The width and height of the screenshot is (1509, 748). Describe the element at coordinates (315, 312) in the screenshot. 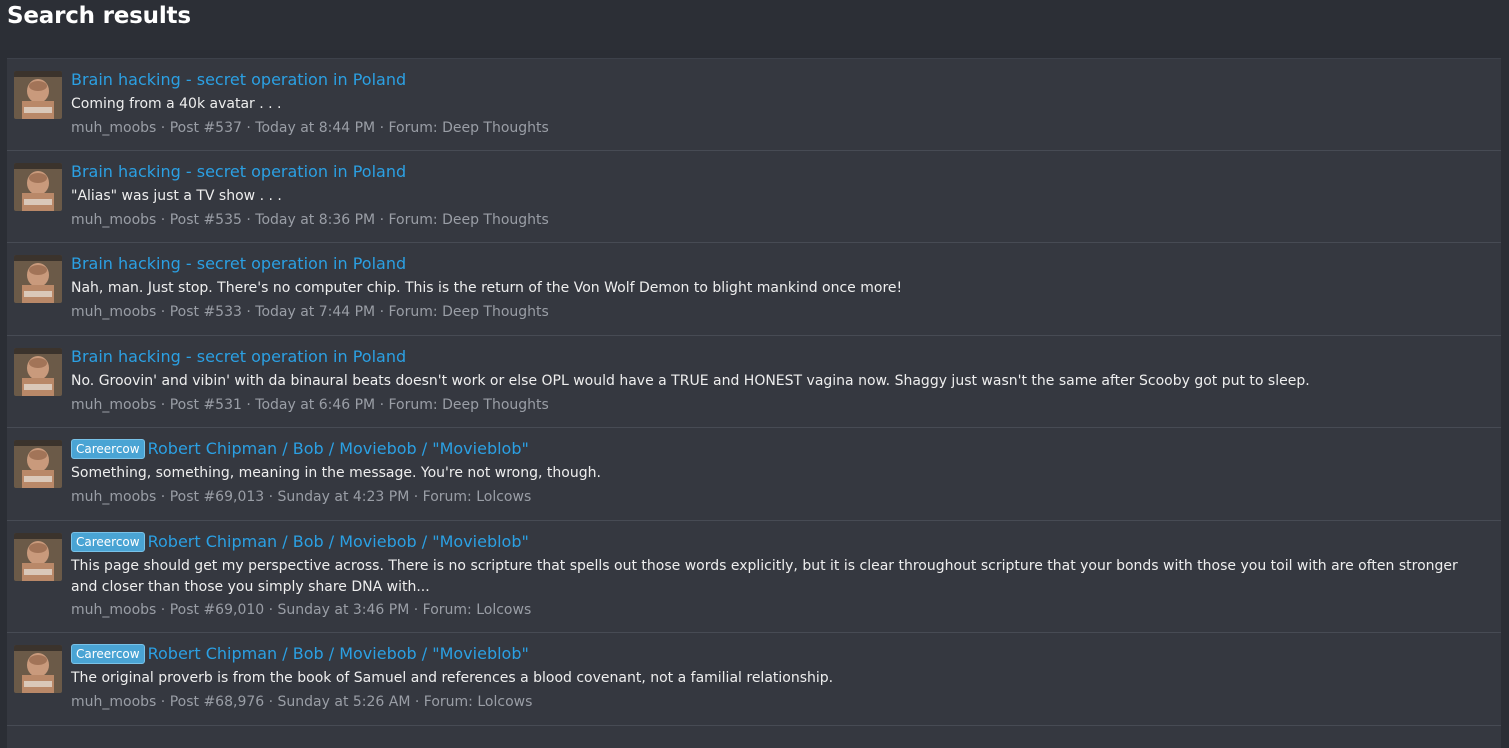

I see `post-date: Today at 7:44 PM` at that location.